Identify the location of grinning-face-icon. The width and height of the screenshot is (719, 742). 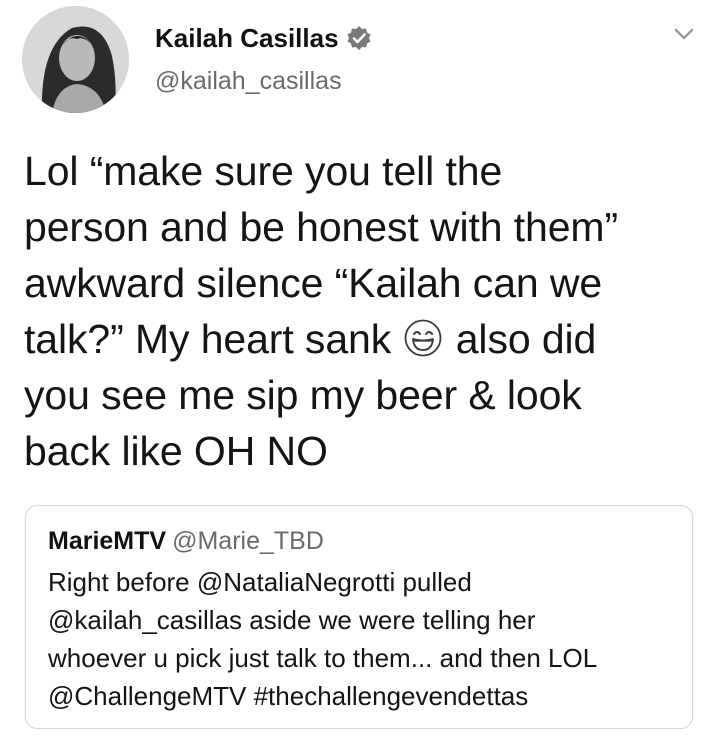
(423, 338).